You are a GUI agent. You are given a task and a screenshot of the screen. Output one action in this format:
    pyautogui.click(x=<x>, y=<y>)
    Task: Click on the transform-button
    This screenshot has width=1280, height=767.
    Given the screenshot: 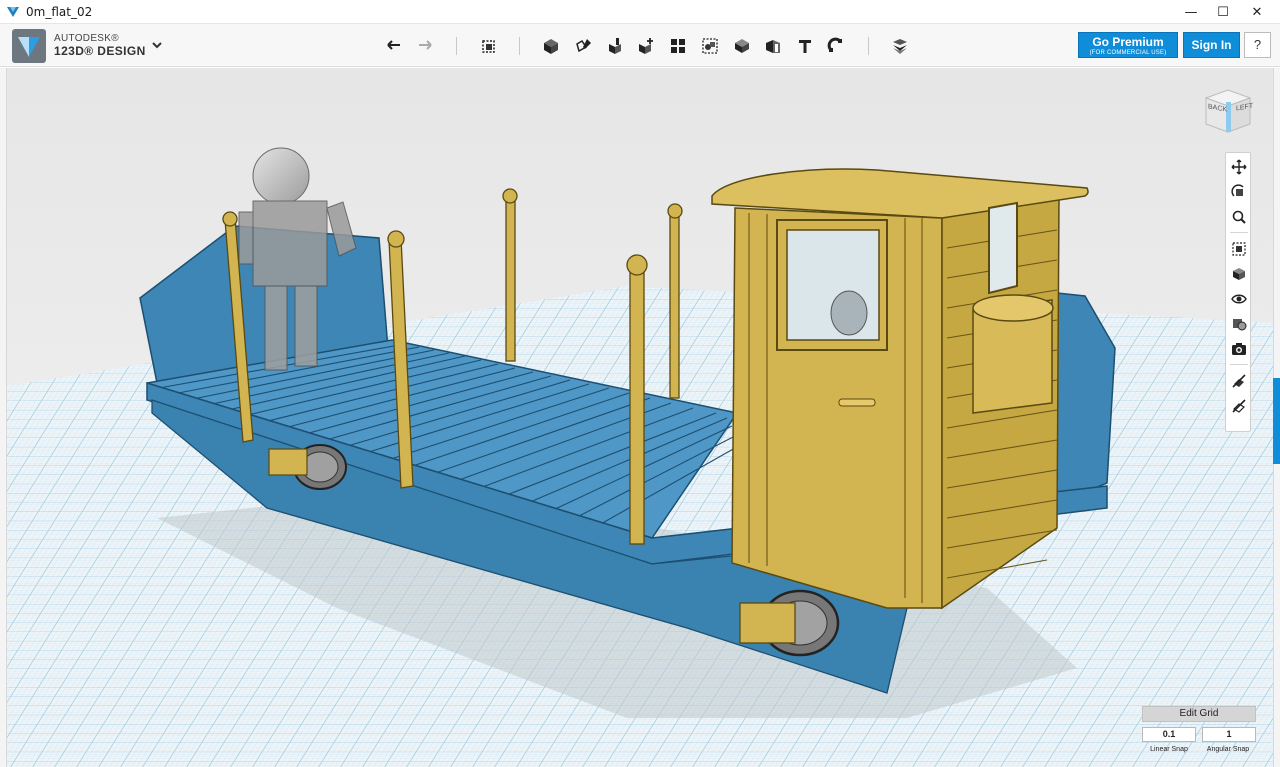 What is the action you would take?
    pyautogui.click(x=489, y=46)
    